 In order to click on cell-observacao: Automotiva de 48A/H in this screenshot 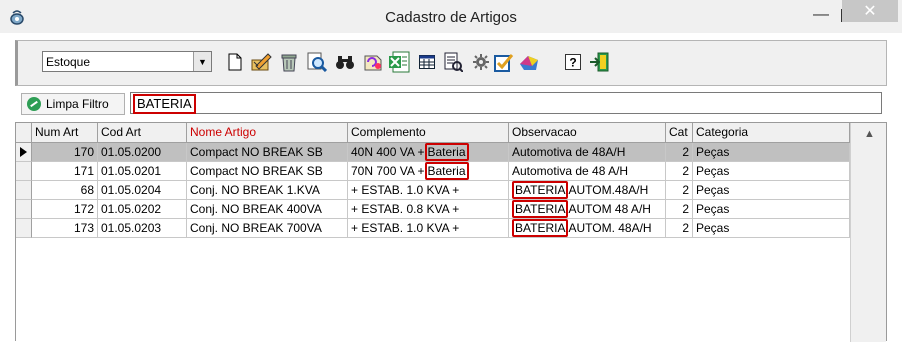, I will do `click(587, 152)`.